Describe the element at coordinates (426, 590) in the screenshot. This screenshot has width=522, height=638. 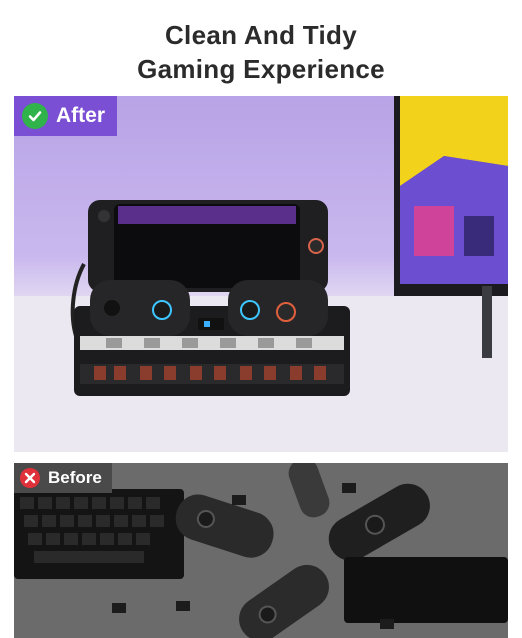
I see `console-screen` at that location.